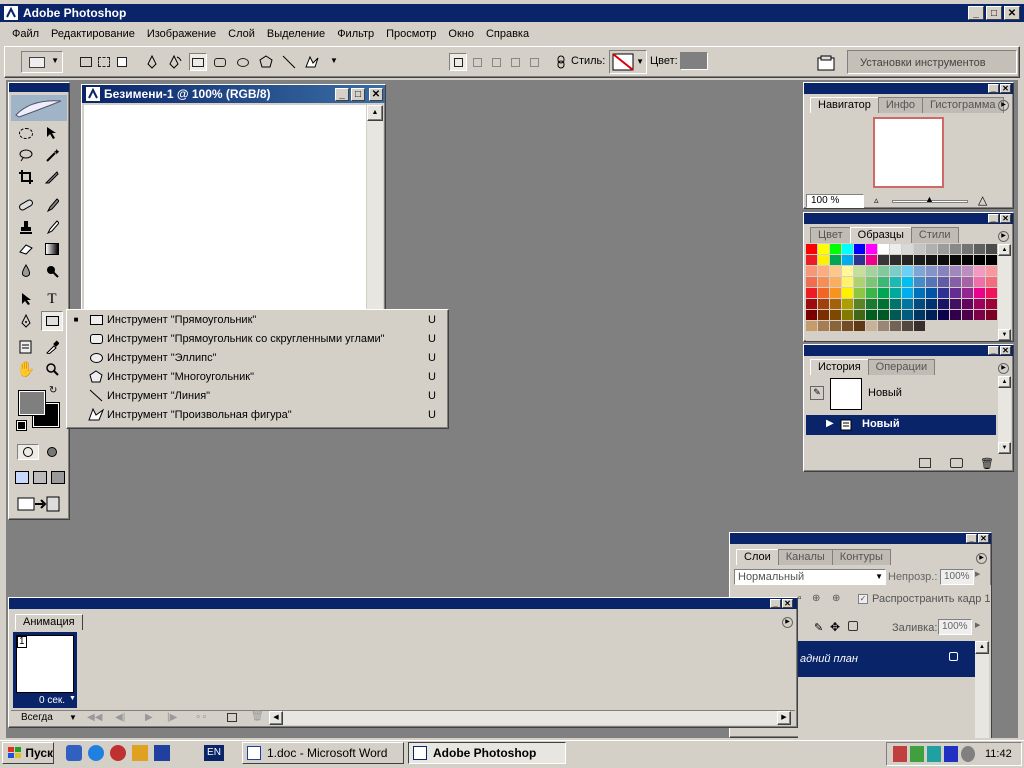 The width and height of the screenshot is (1024, 768). What do you see at coordinates (296, 34) in the screenshot?
I see `menu-select: Выделение` at bounding box center [296, 34].